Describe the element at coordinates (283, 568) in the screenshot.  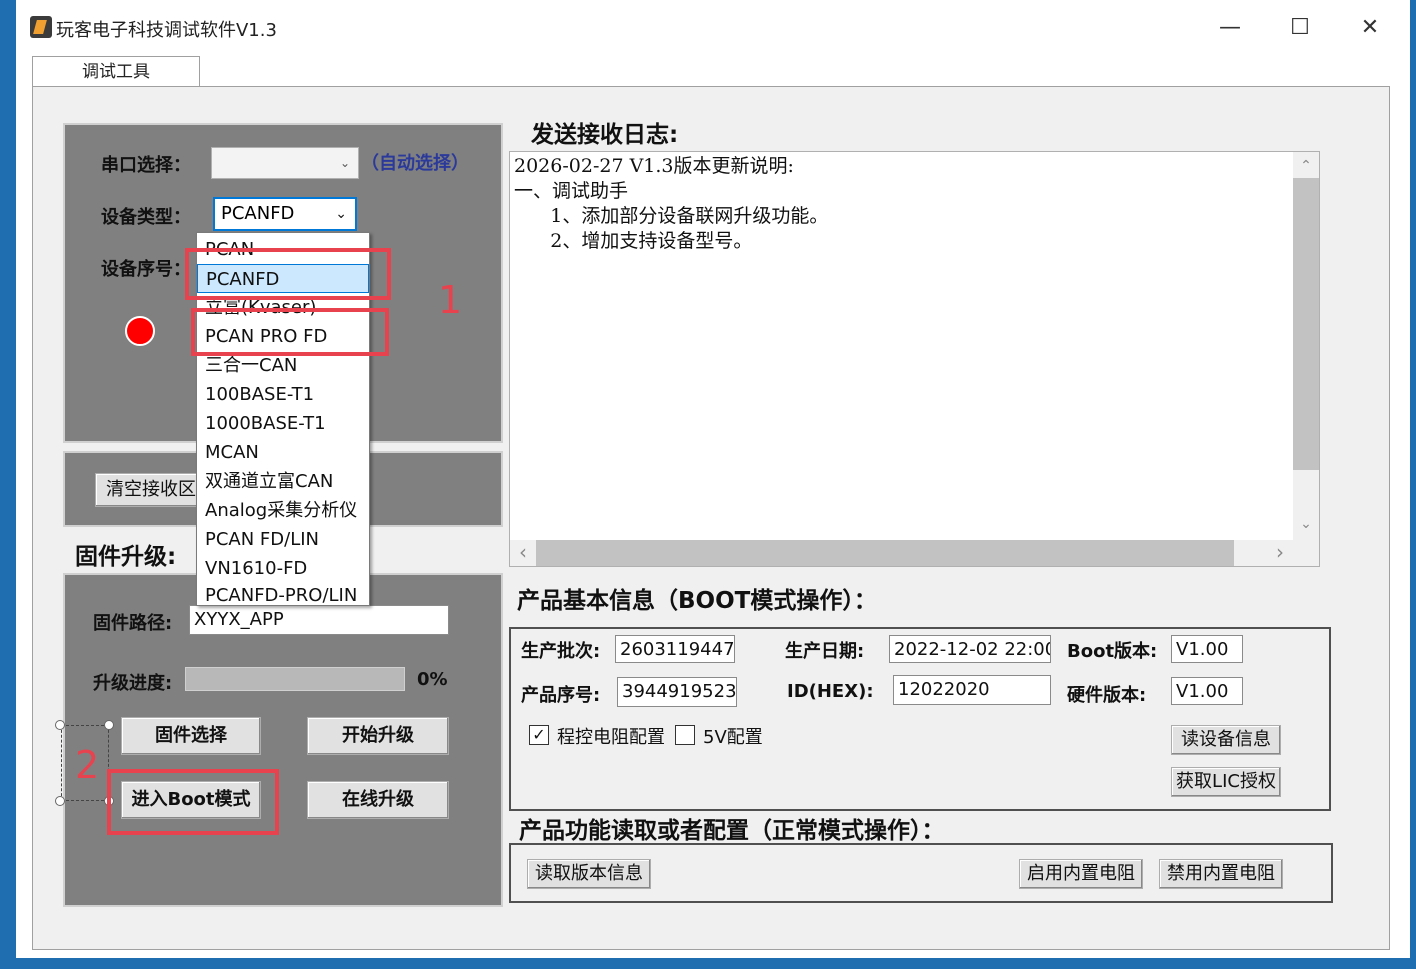
I see `dropdown-item: VN1610-FD` at that location.